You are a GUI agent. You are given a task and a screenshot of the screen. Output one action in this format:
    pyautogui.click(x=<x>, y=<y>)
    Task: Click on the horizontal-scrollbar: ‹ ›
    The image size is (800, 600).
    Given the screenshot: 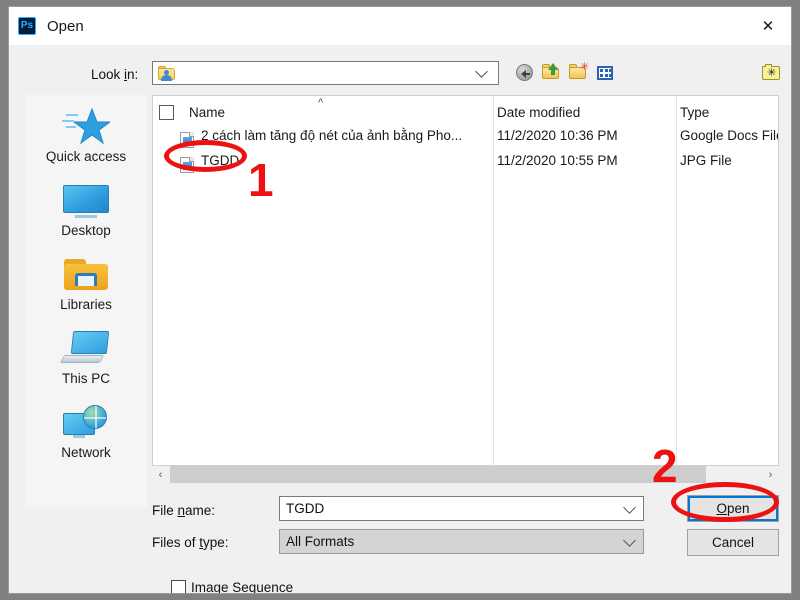 What is the action you would take?
    pyautogui.click(x=465, y=474)
    